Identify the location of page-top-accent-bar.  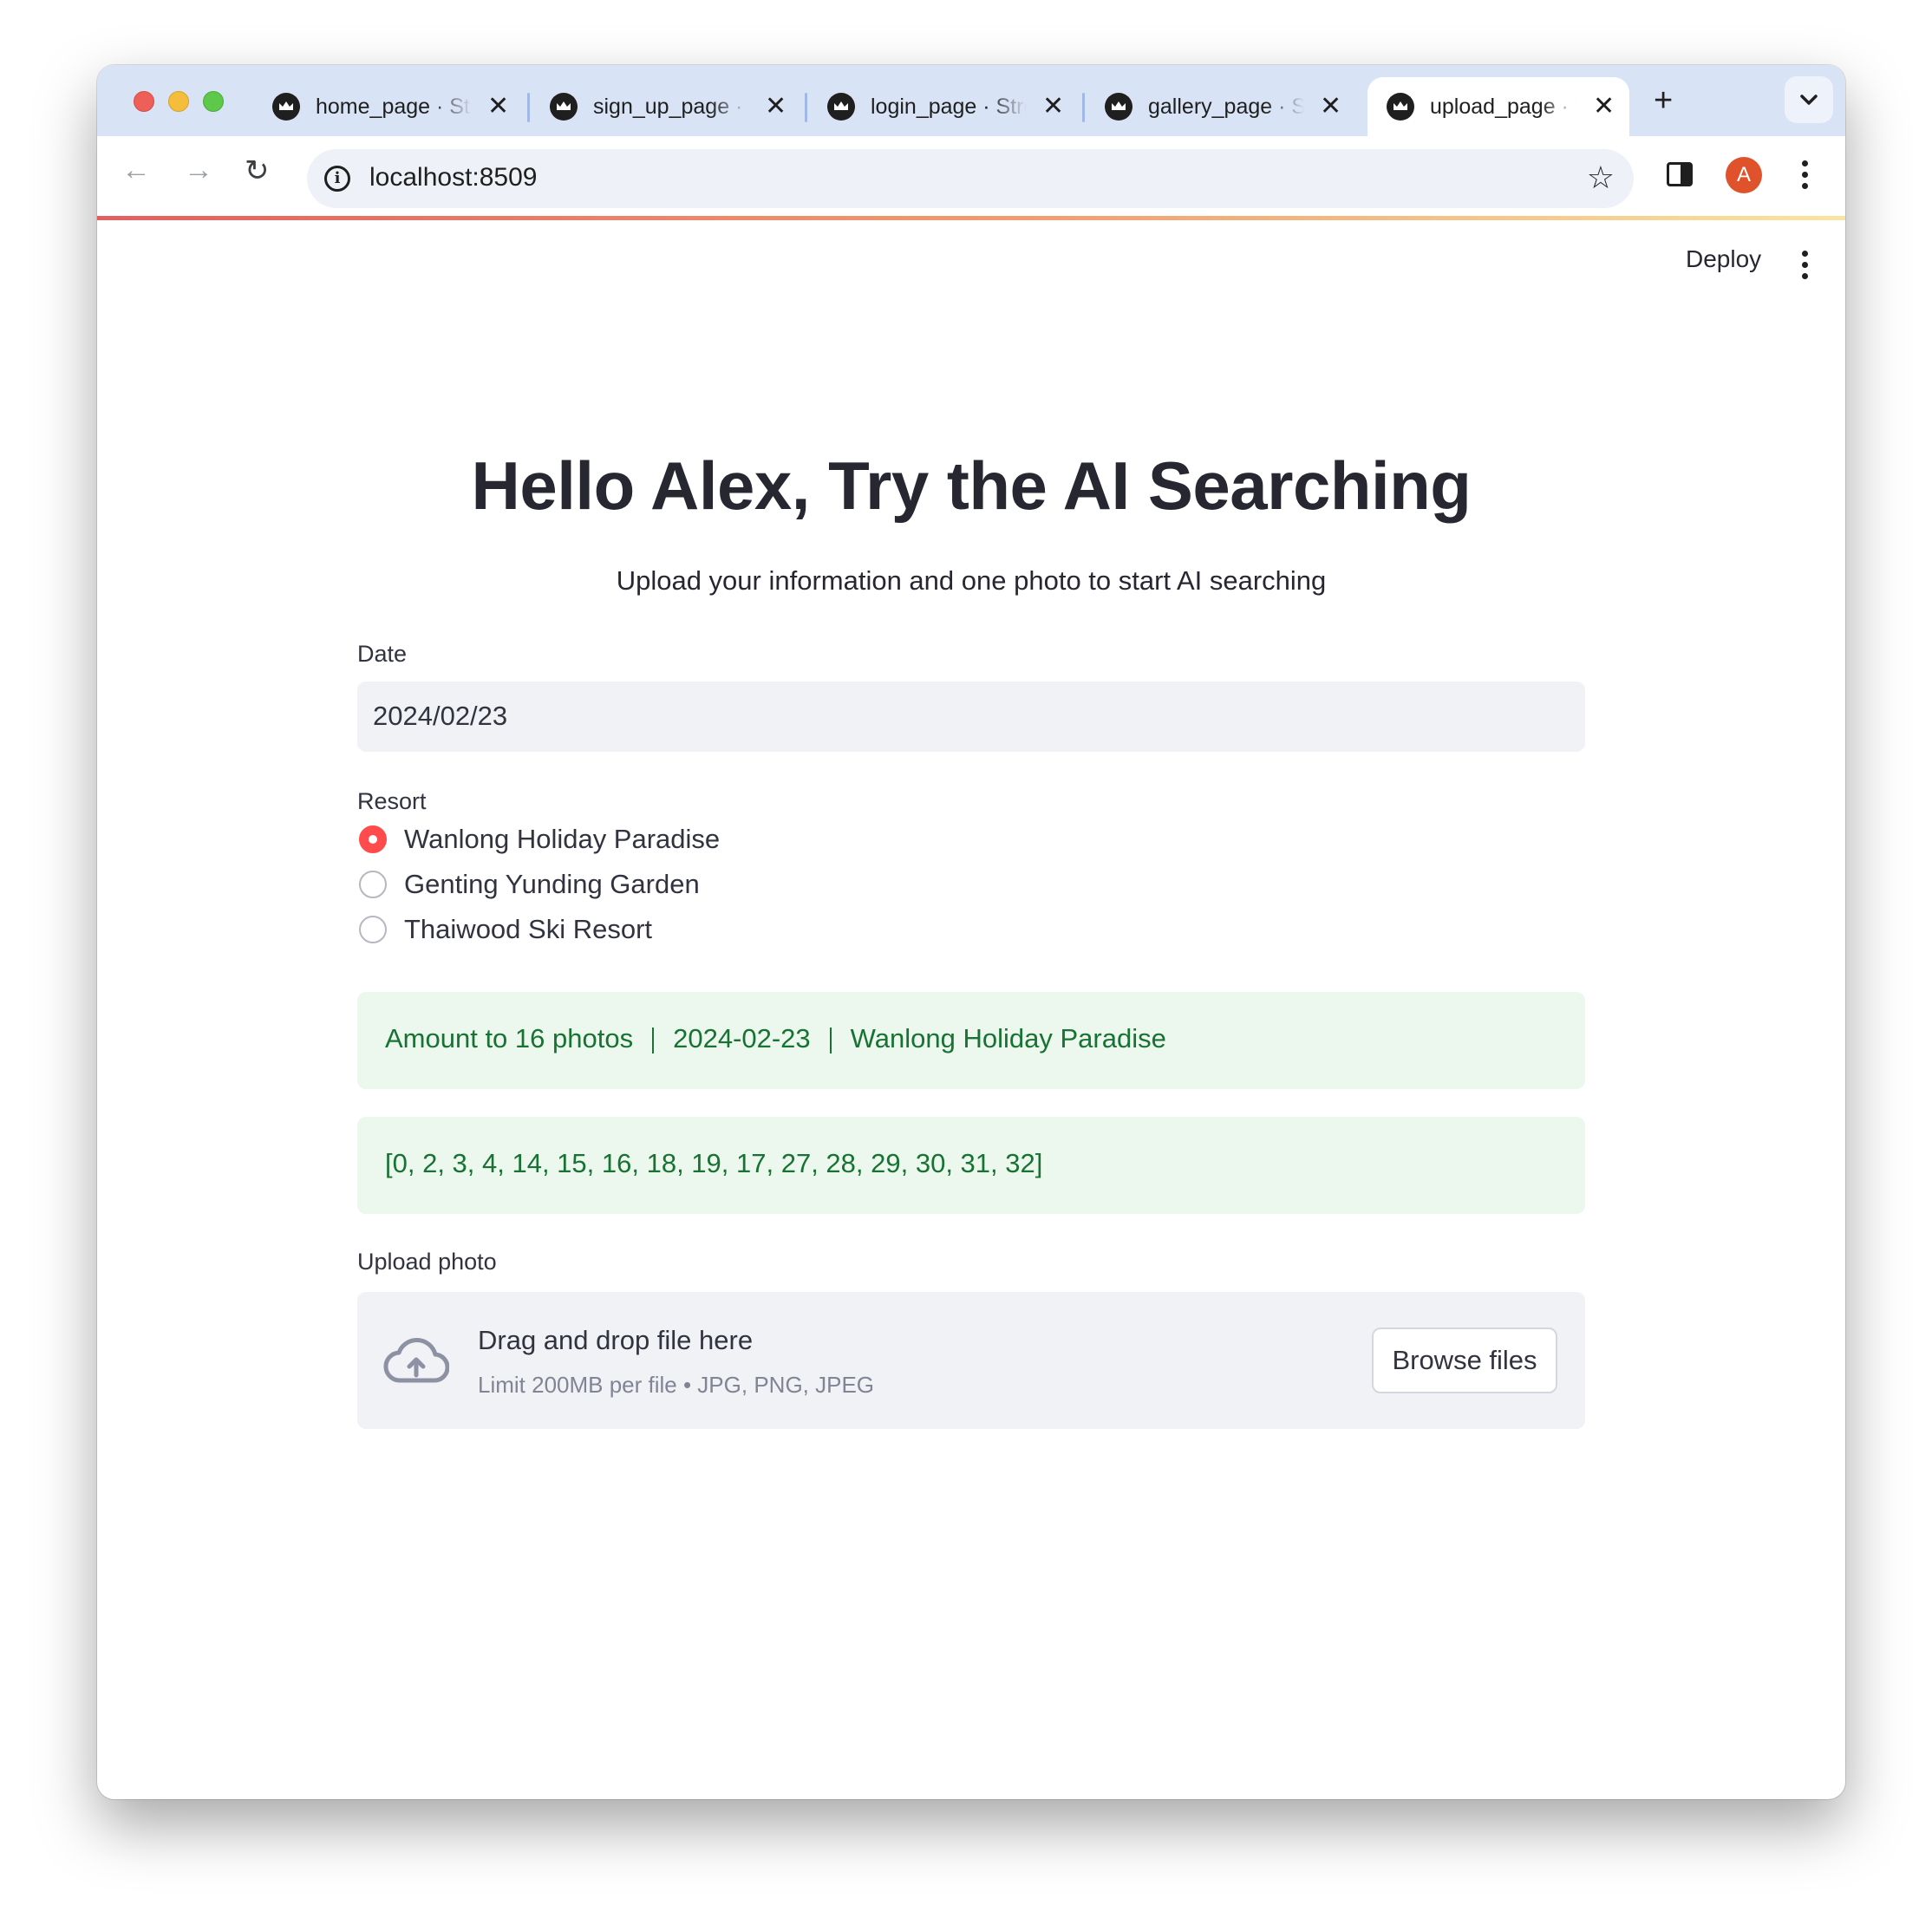
(971, 218).